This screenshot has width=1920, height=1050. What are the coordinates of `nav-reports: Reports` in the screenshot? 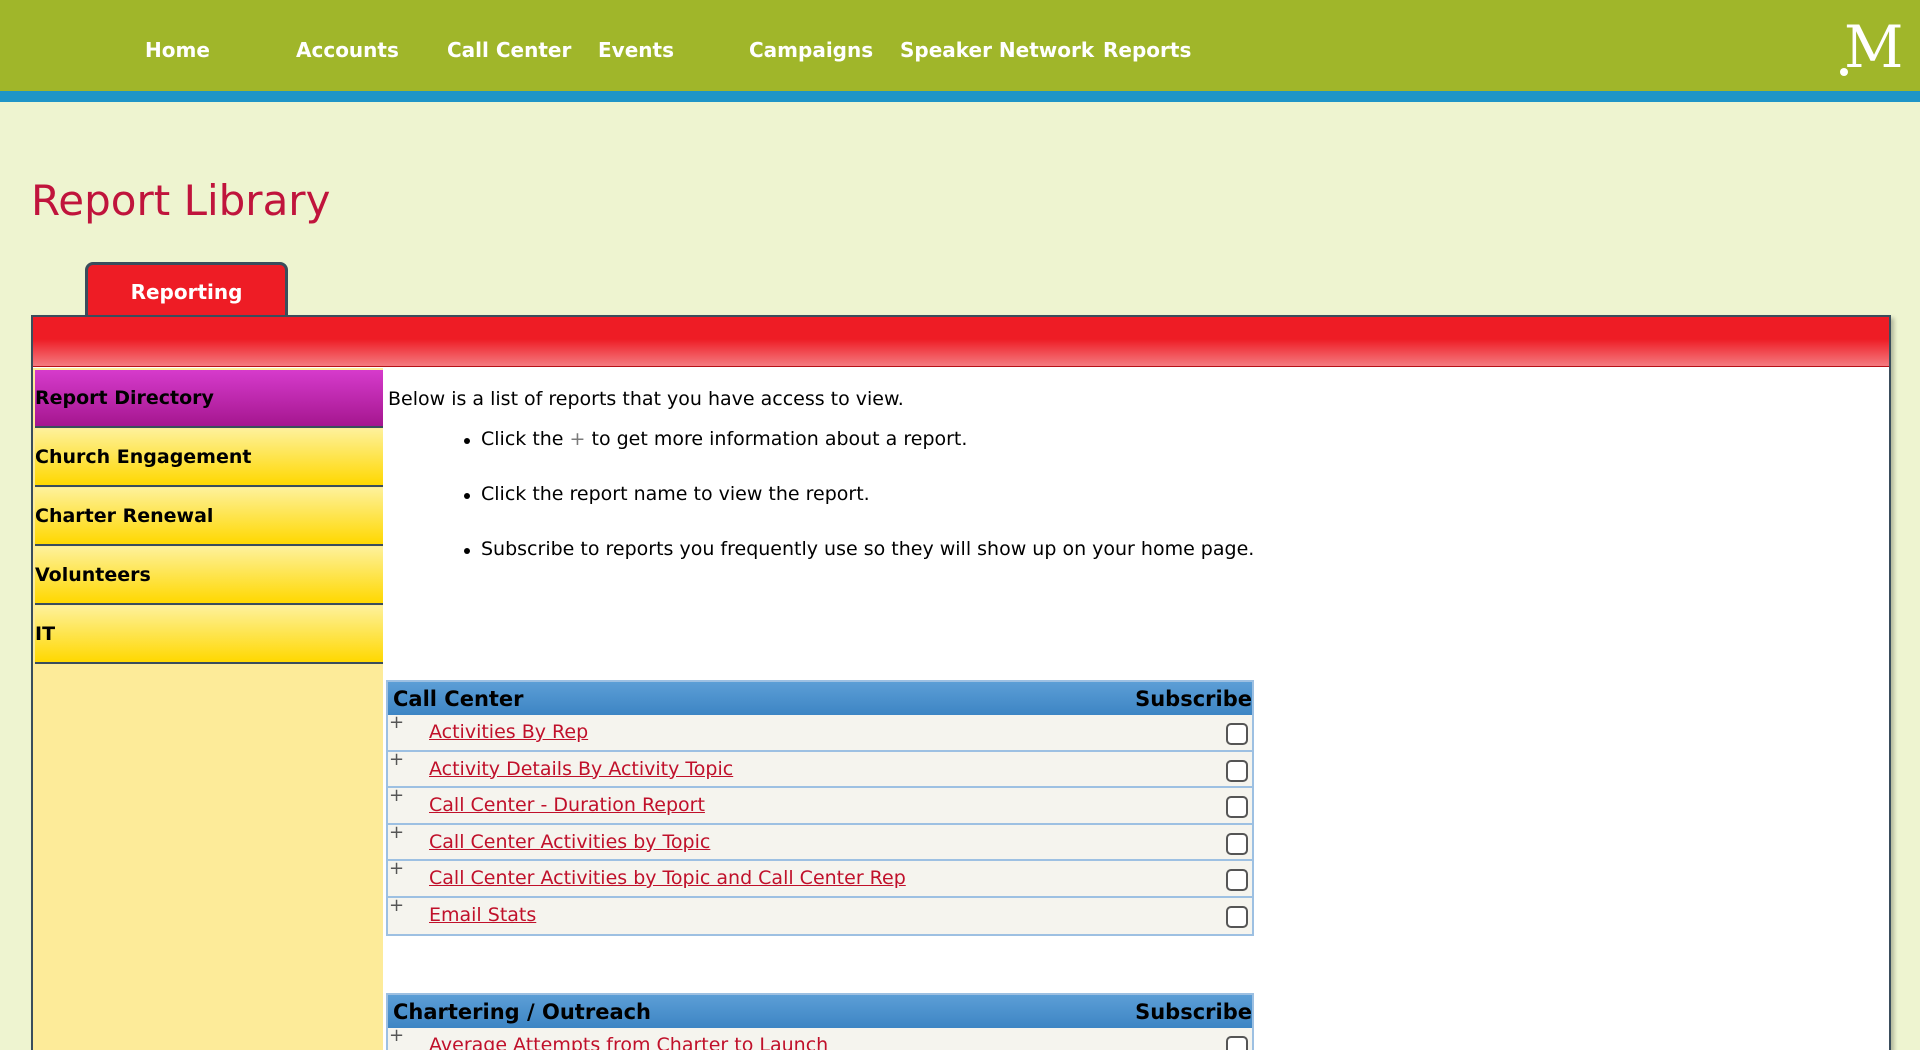 It's located at (1147, 50).